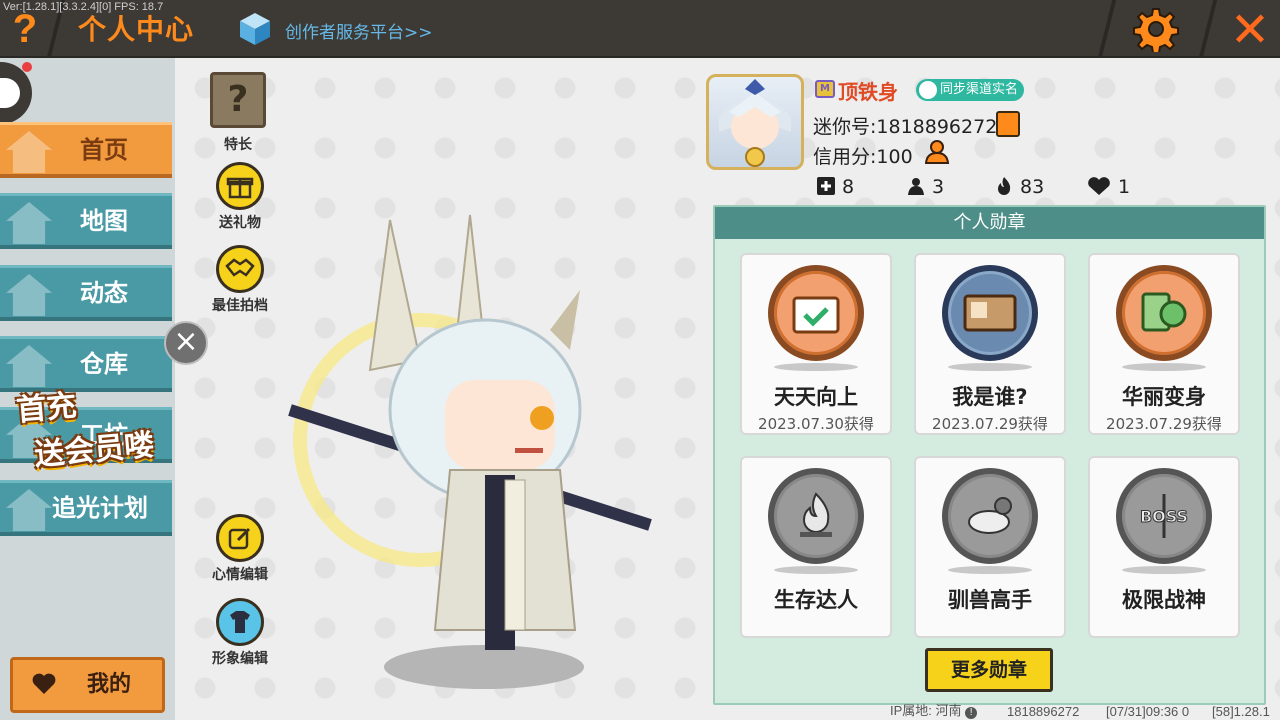 The width and height of the screenshot is (1280, 720). I want to click on person-card-icon, so click(938, 152).